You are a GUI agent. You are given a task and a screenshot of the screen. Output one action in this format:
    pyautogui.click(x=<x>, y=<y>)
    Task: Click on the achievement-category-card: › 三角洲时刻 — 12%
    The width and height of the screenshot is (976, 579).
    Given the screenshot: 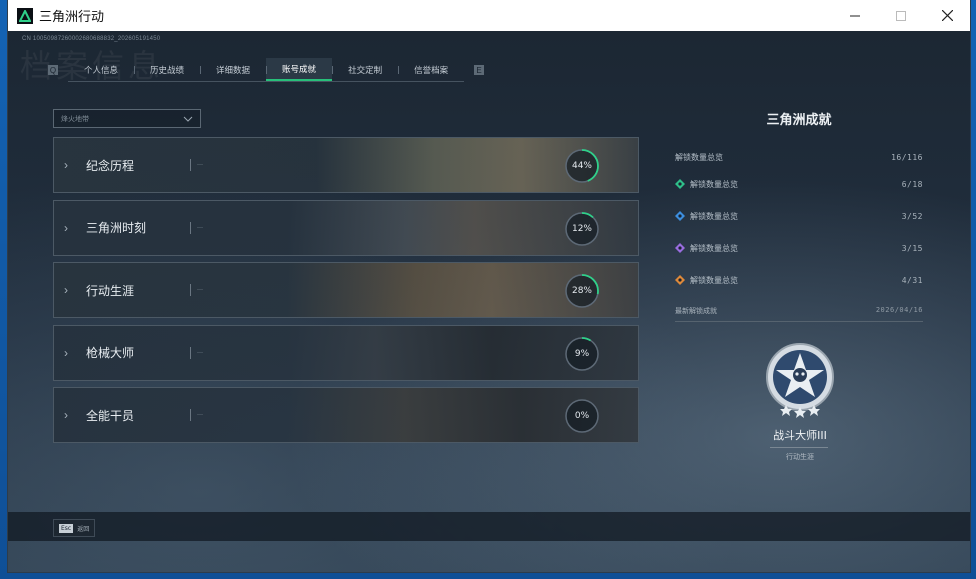 What is the action you would take?
    pyautogui.click(x=346, y=227)
    